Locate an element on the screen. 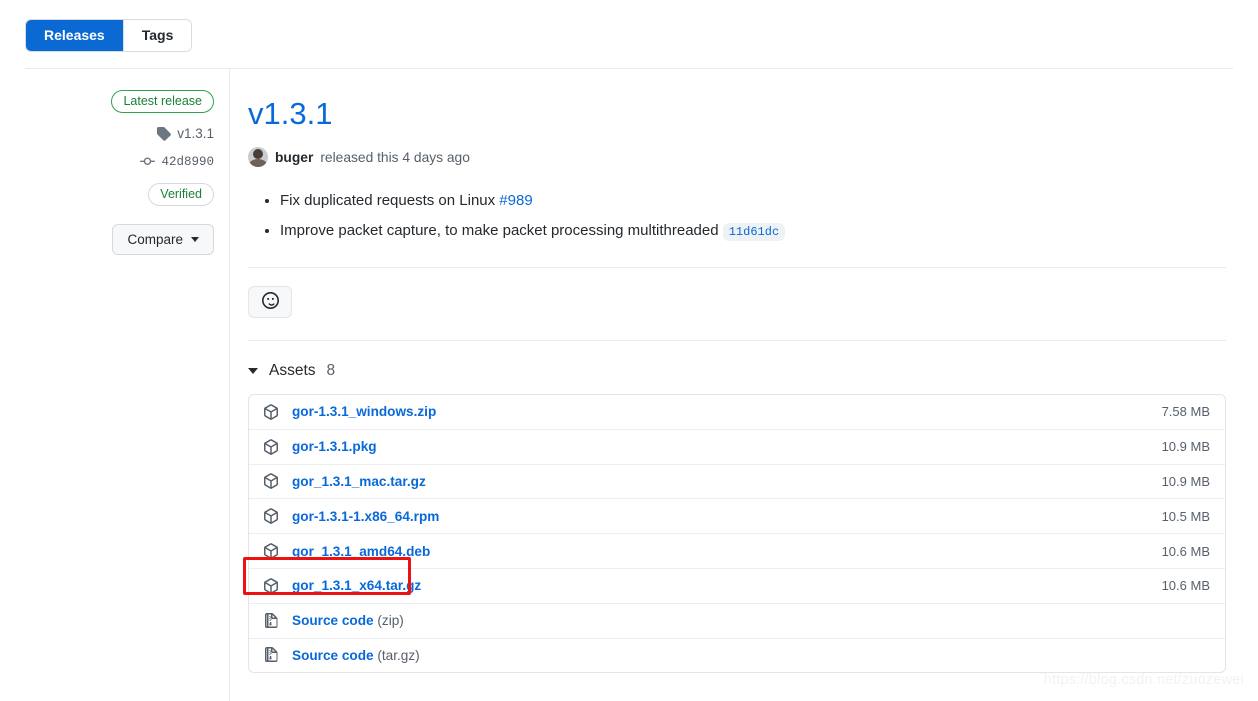  issue-link: #989 is located at coordinates (515, 200).